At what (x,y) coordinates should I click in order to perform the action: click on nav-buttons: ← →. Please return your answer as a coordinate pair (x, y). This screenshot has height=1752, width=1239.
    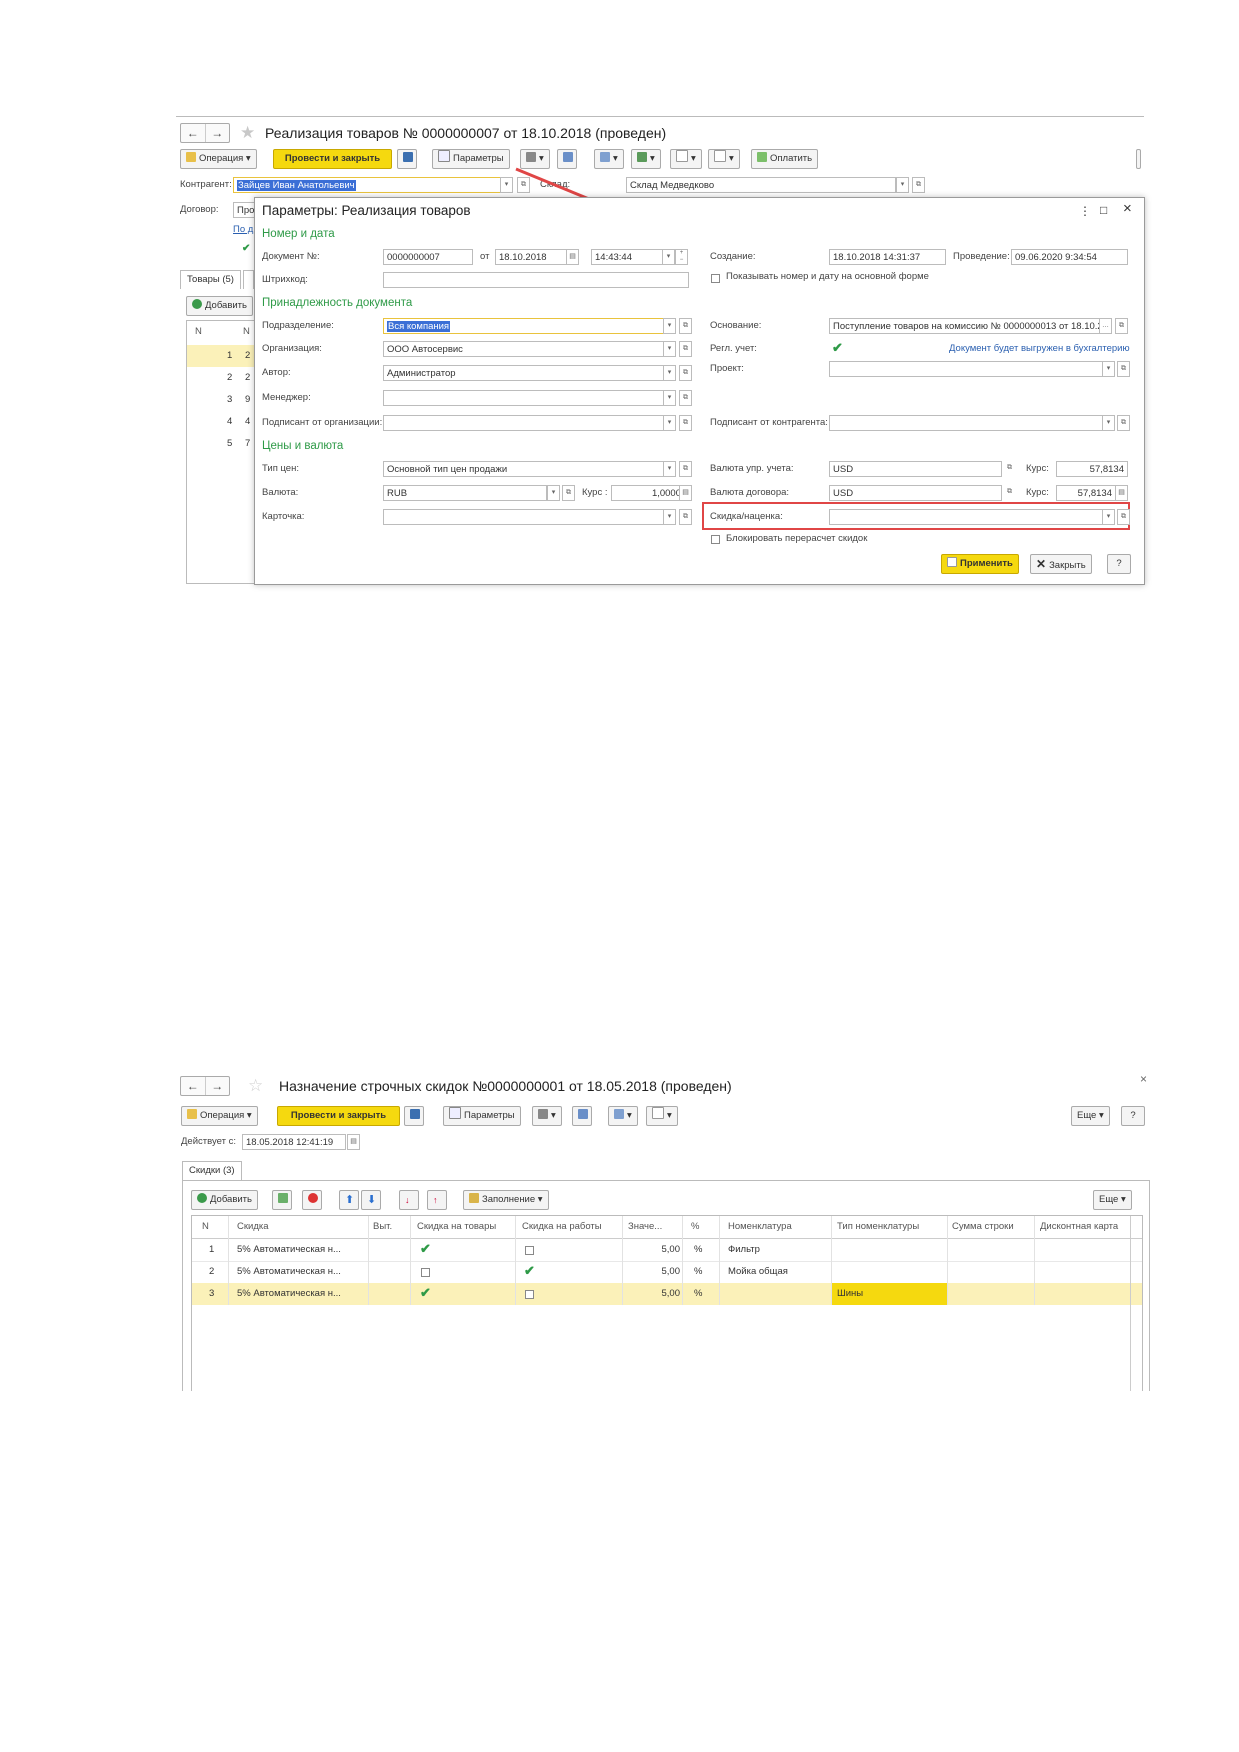
    Looking at the image, I should click on (205, 133).